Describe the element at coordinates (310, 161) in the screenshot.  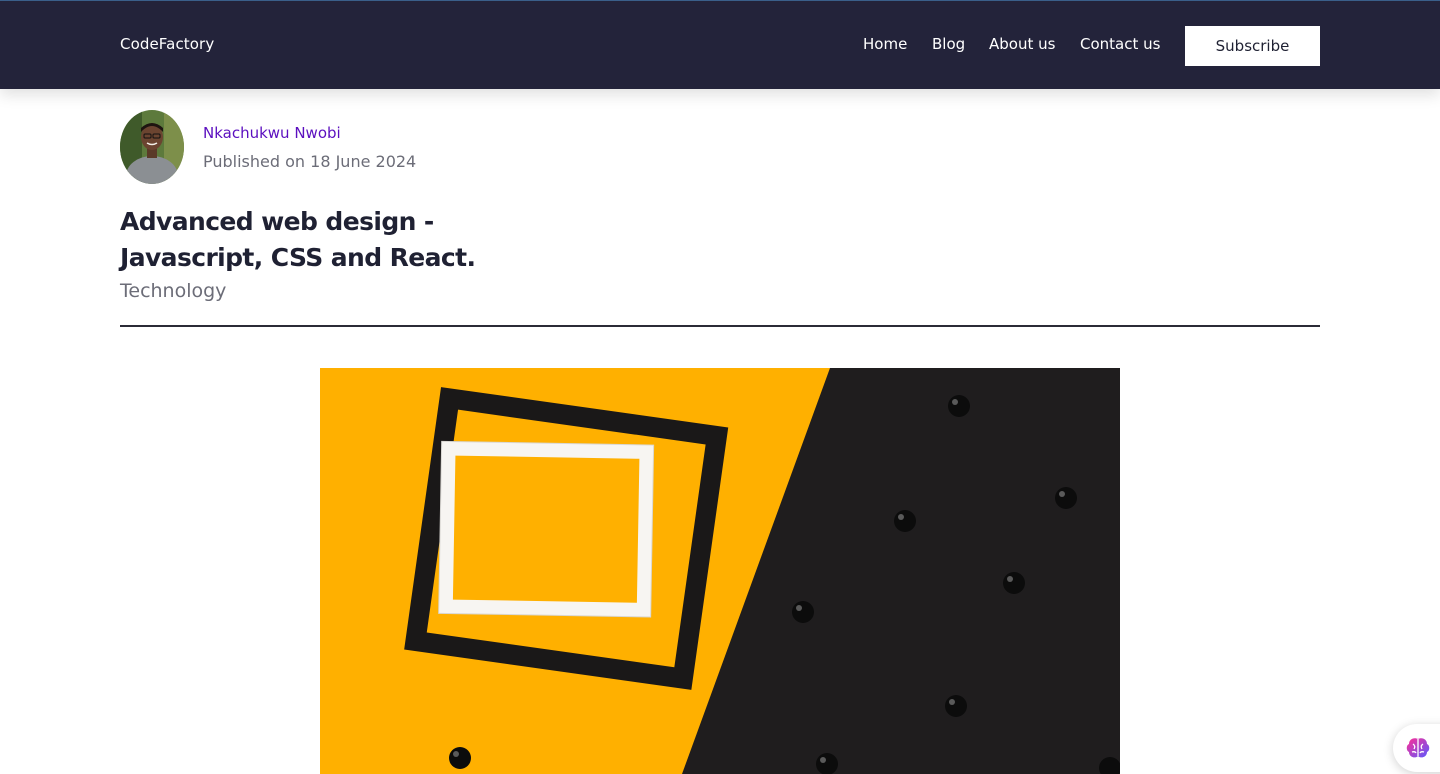
I see `publish-date: Published on 18 June 2024` at that location.